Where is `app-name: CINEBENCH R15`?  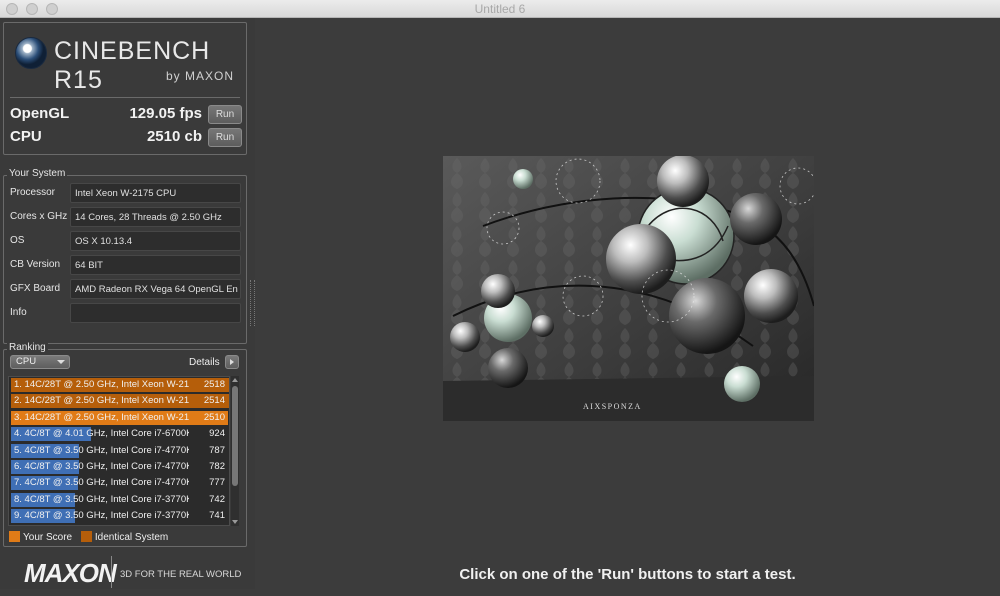 app-name: CINEBENCH R15 is located at coordinates (132, 65).